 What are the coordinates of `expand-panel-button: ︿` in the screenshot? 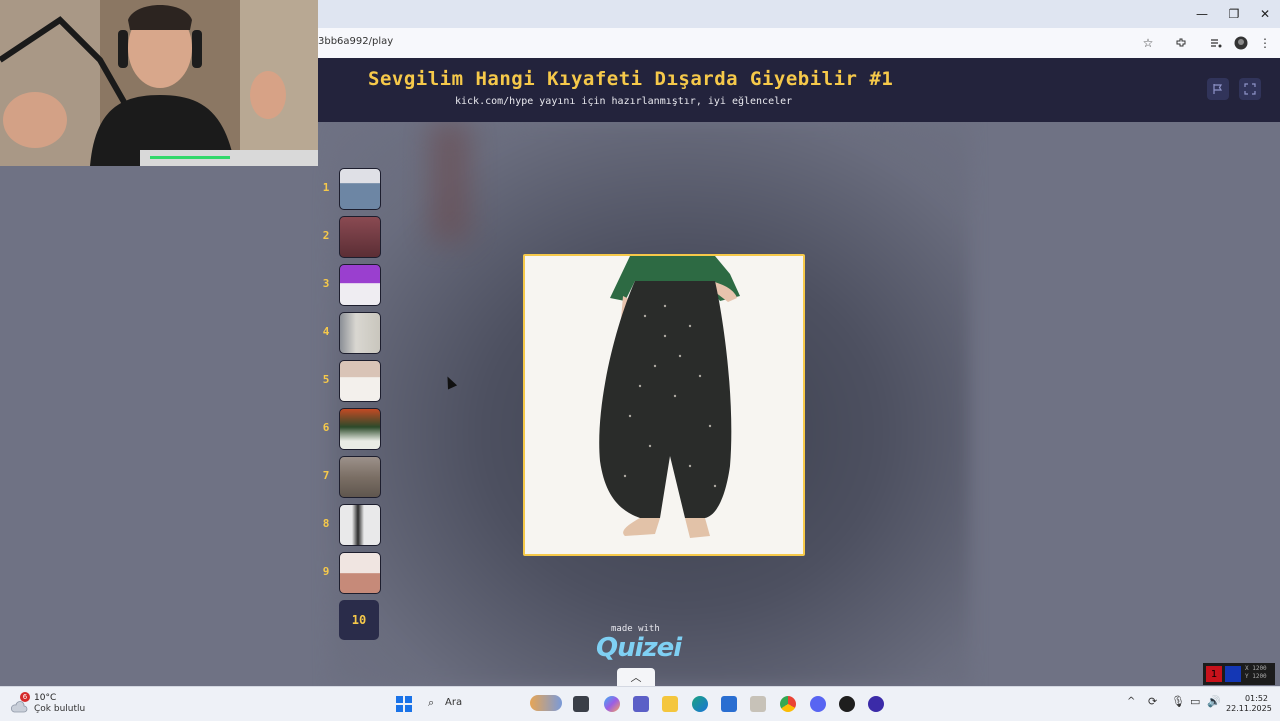 It's located at (636, 677).